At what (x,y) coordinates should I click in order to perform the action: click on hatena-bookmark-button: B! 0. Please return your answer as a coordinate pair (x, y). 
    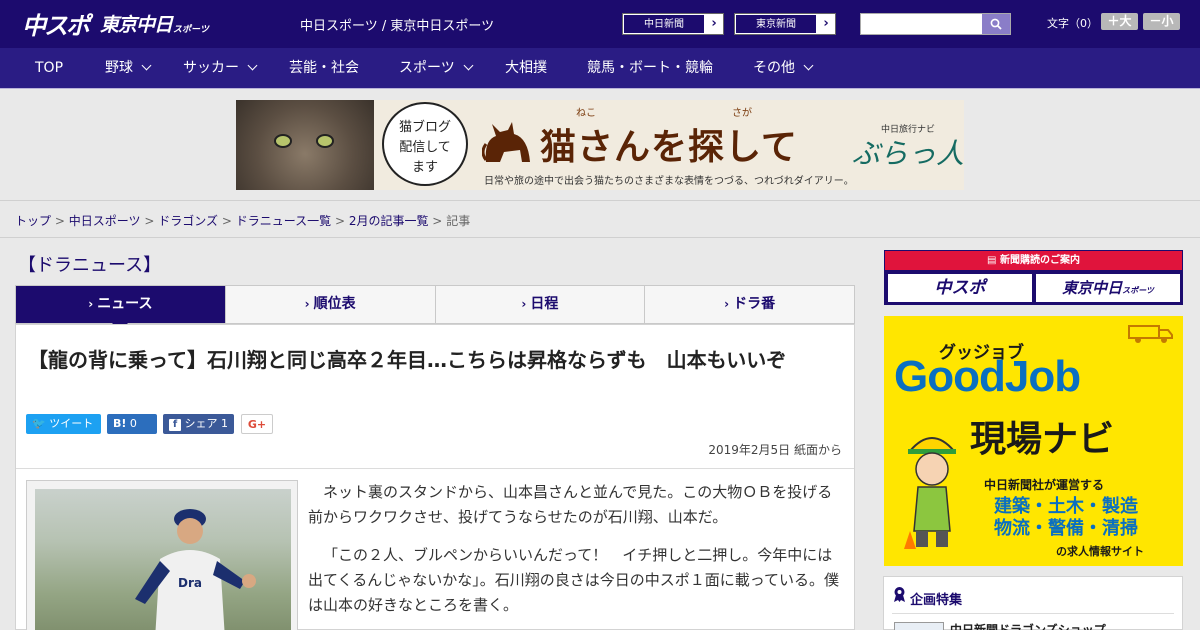
    Looking at the image, I should click on (132, 424).